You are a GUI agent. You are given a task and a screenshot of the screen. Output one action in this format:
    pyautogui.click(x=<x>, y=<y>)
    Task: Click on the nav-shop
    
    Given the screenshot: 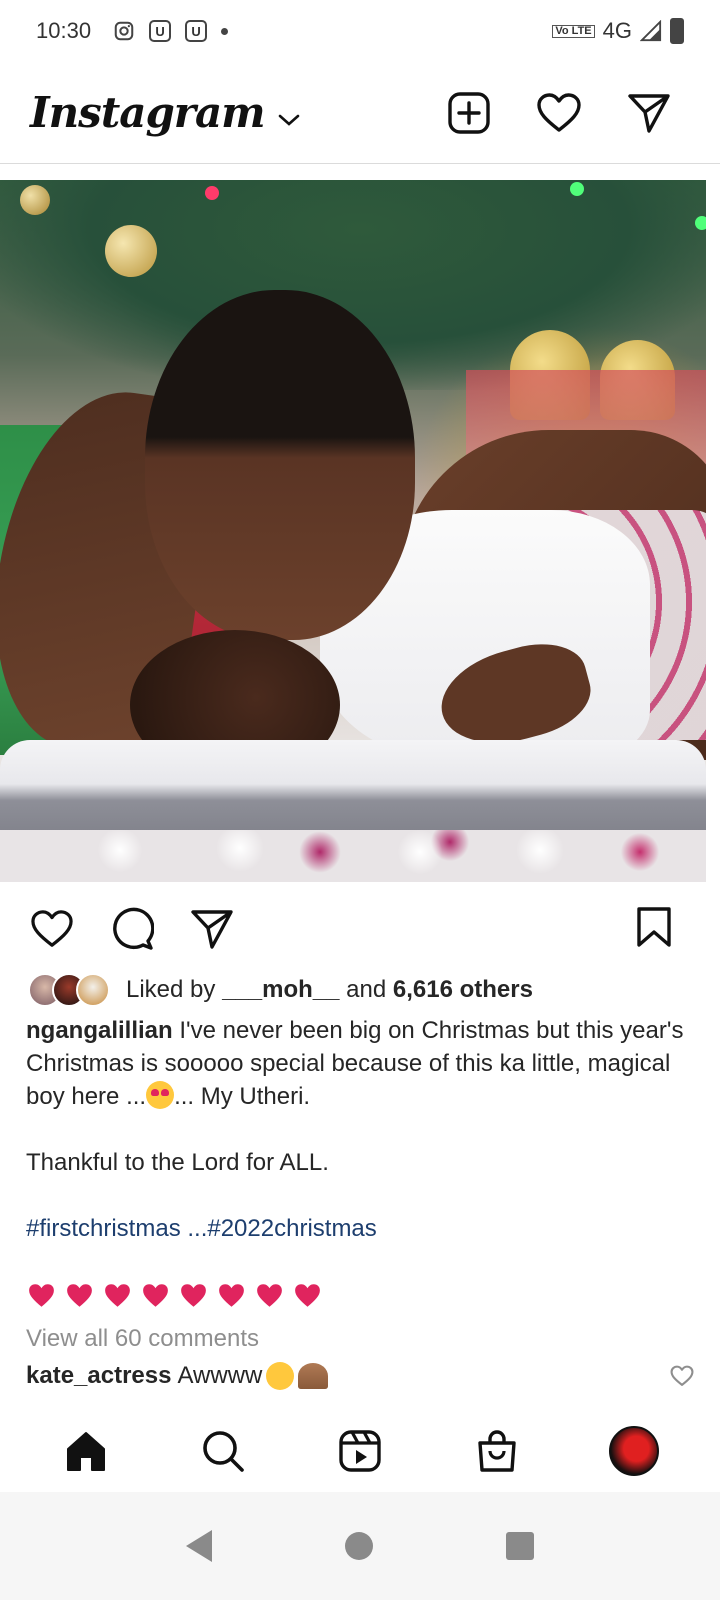 What is the action you would take?
    pyautogui.click(x=497, y=1451)
    